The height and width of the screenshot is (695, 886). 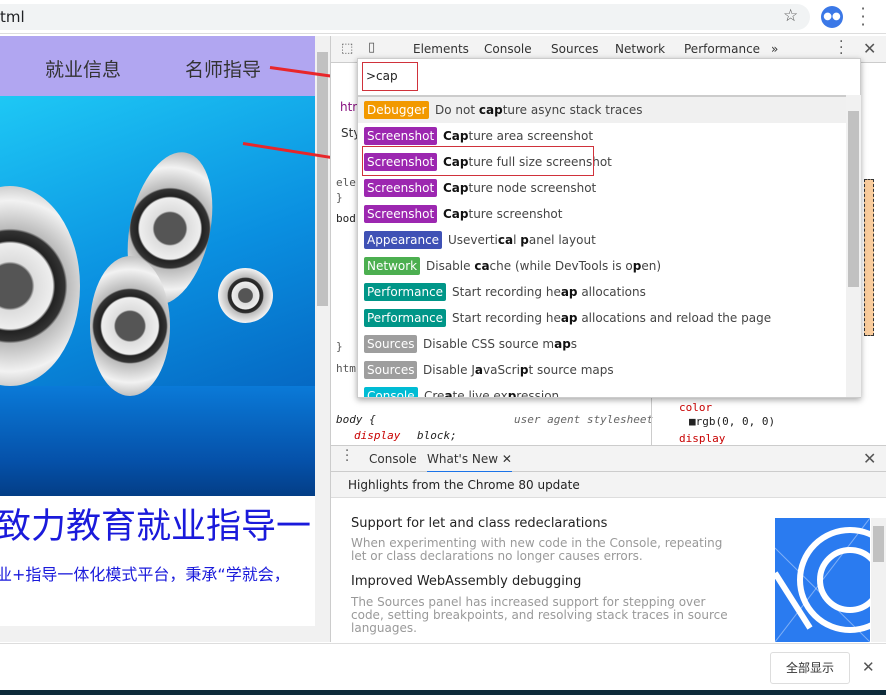 What do you see at coordinates (346, 368) in the screenshot?
I see `style-rule: htm` at bounding box center [346, 368].